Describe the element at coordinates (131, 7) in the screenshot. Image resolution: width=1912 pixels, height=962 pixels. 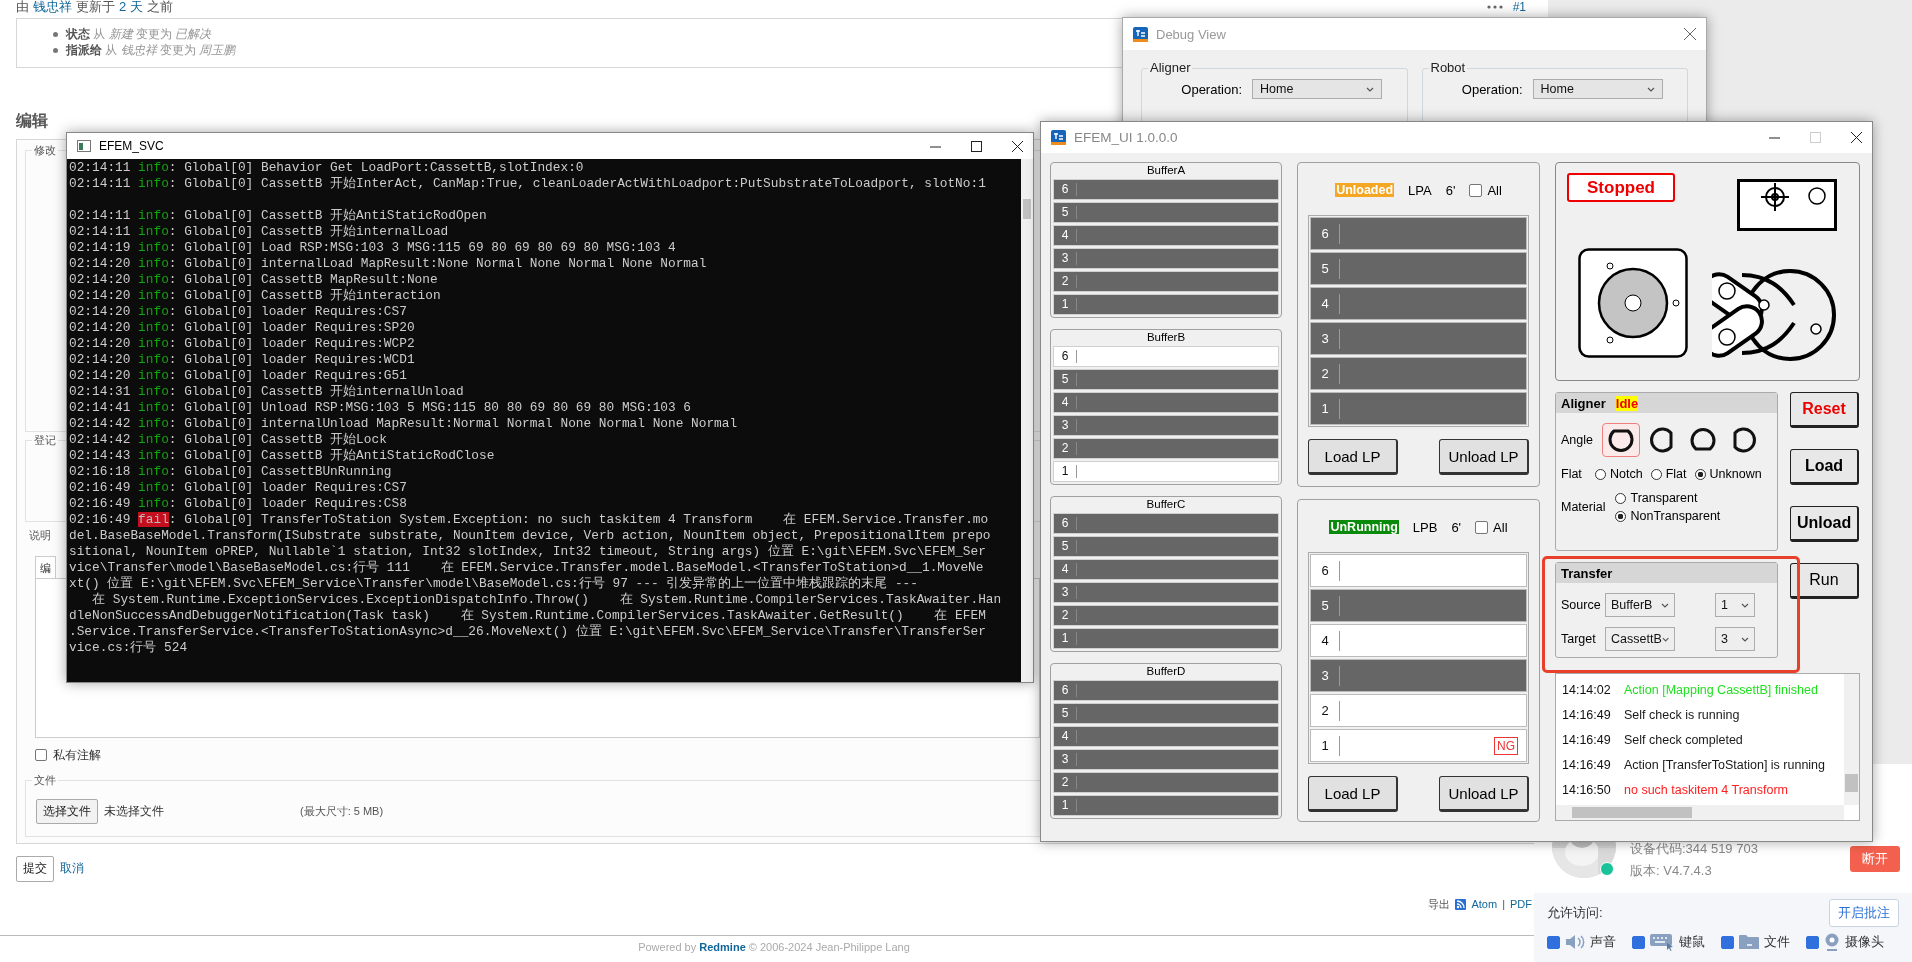
I see `journal-link: 2 天` at that location.